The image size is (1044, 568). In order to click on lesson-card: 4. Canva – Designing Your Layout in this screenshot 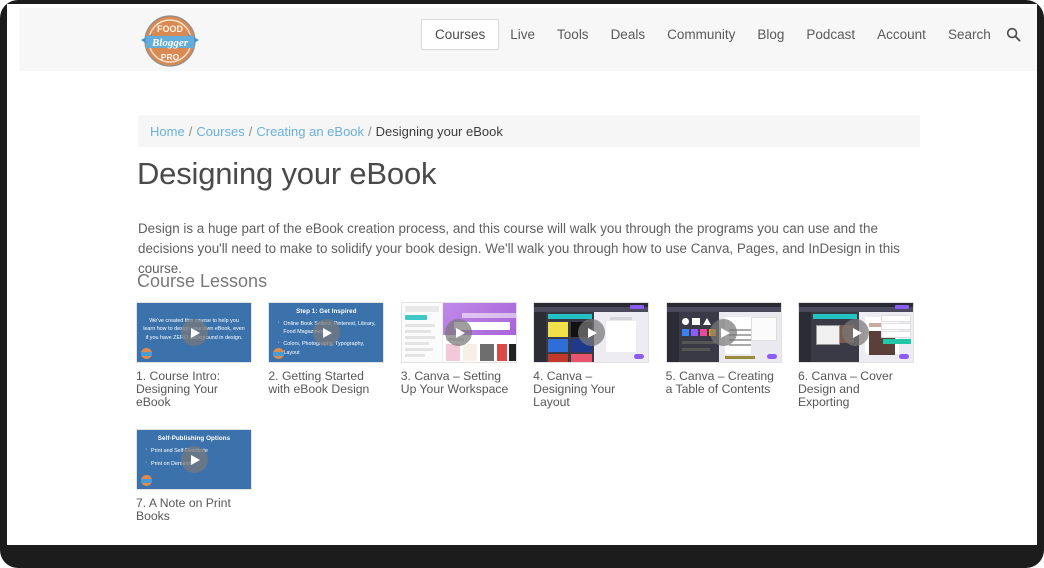, I will do `click(591, 355)`.